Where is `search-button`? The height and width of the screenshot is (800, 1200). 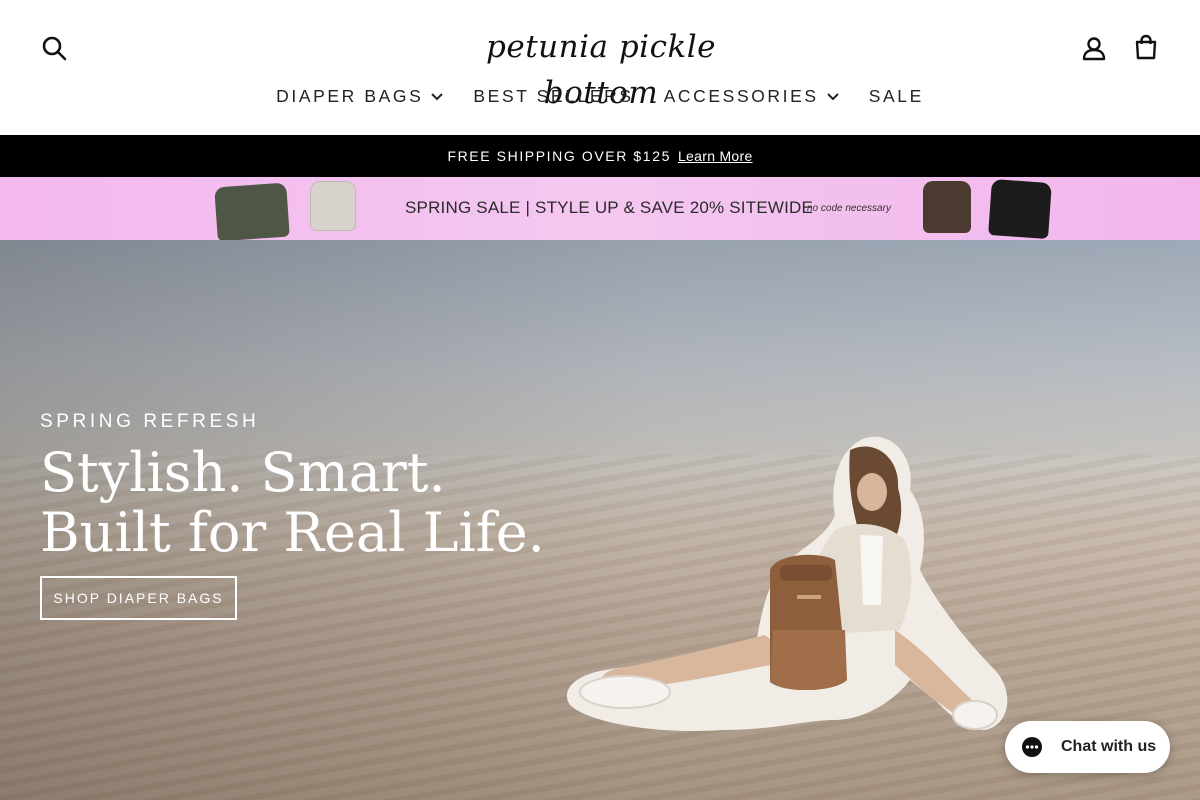 search-button is located at coordinates (54, 48).